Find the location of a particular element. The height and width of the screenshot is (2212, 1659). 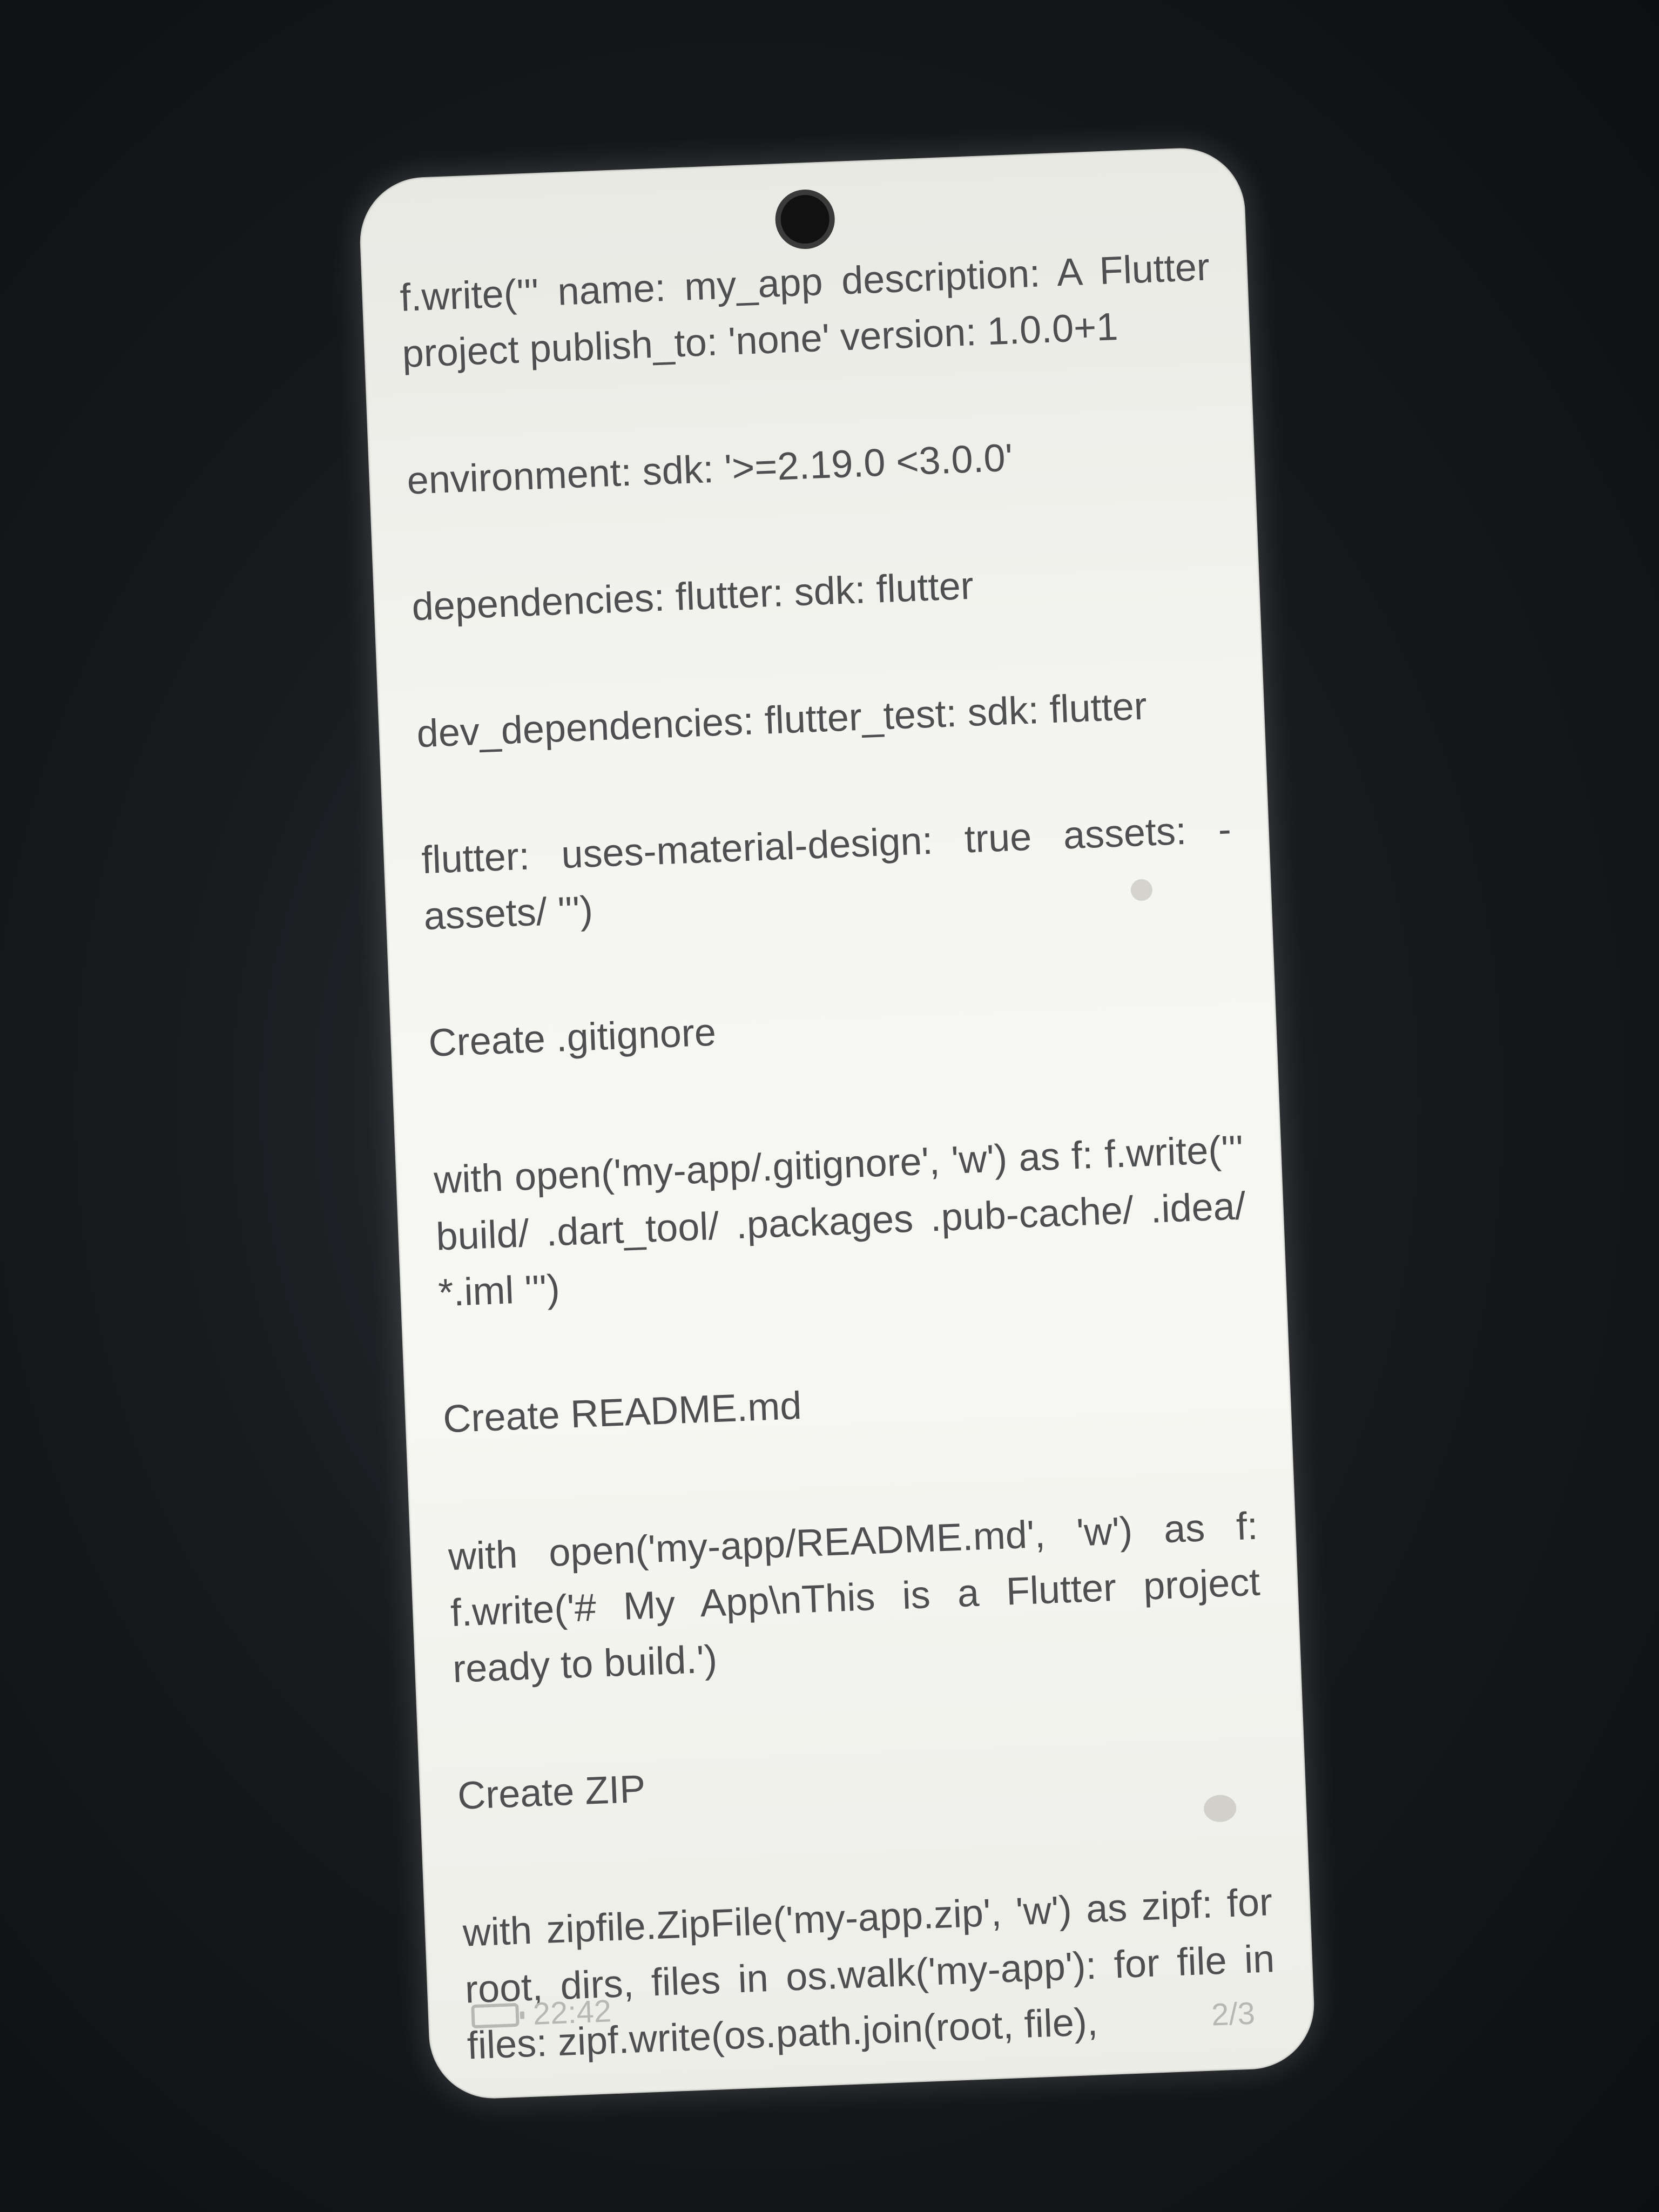

heading-create-zip: Create ZIP is located at coordinates (551, 1792).